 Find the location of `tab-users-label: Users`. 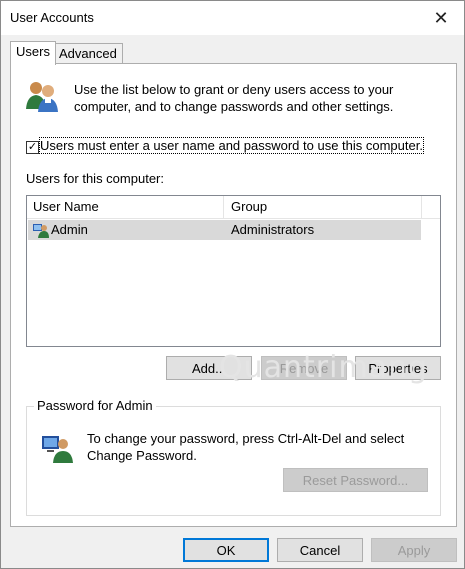

tab-users-label: Users is located at coordinates (33, 51).